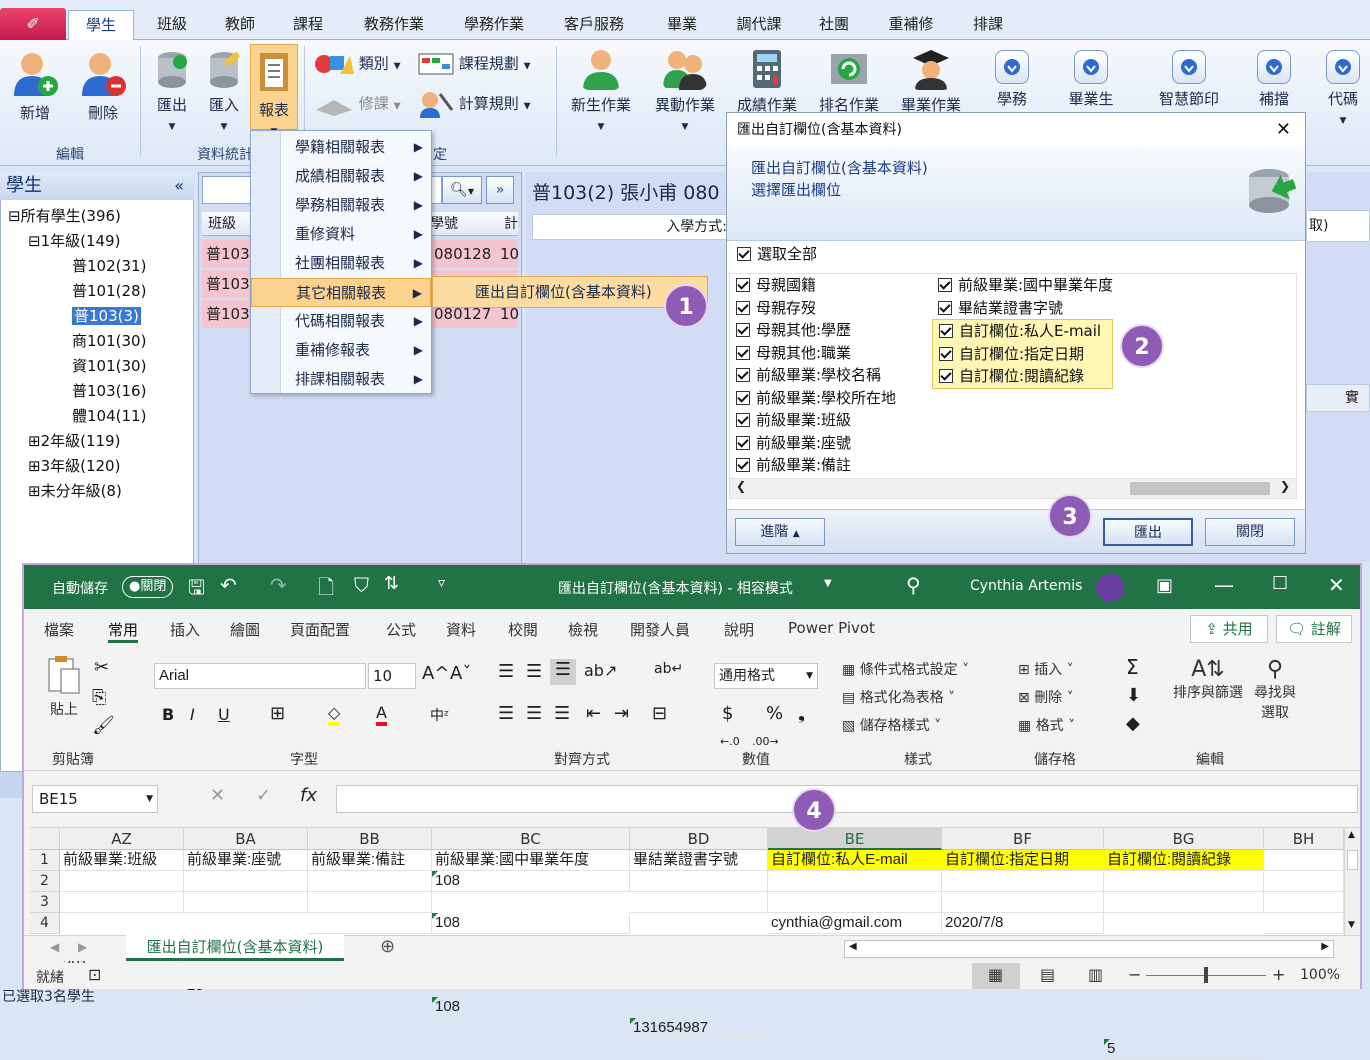 This screenshot has height=1060, width=1370. Describe the element at coordinates (103, 85) in the screenshot. I see `delete-button: 刪除` at that location.